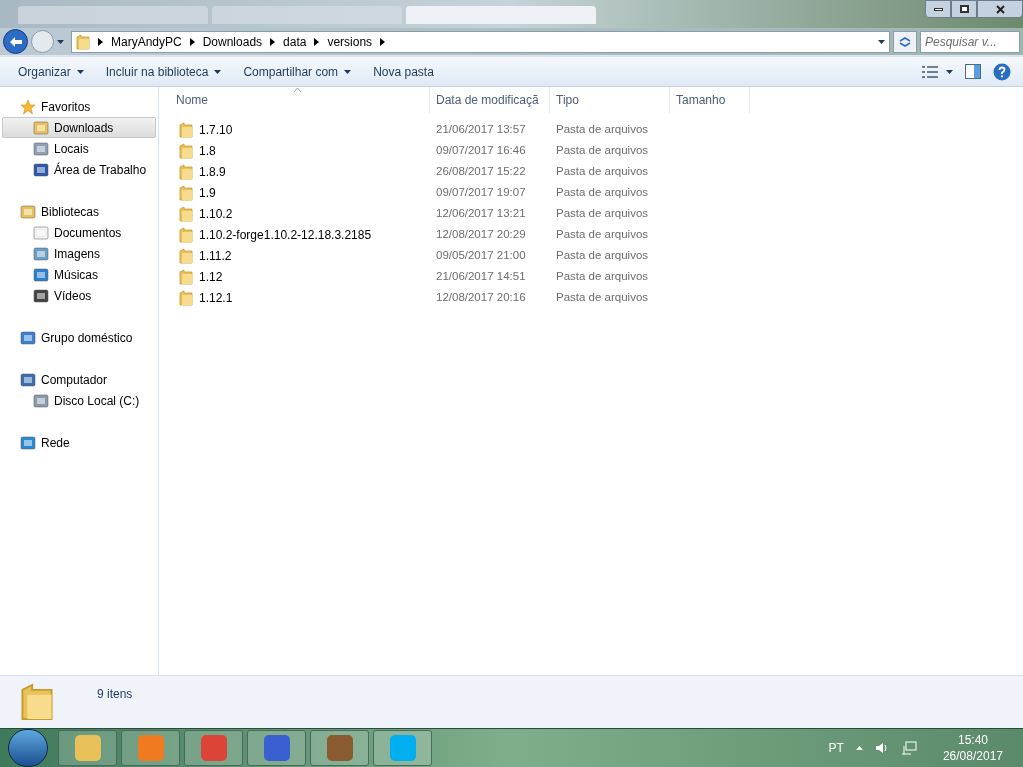 The height and width of the screenshot is (767, 1023). Describe the element at coordinates (481, 297) in the screenshot. I see `table-cell-text: 12/08/2017 20:16` at that location.